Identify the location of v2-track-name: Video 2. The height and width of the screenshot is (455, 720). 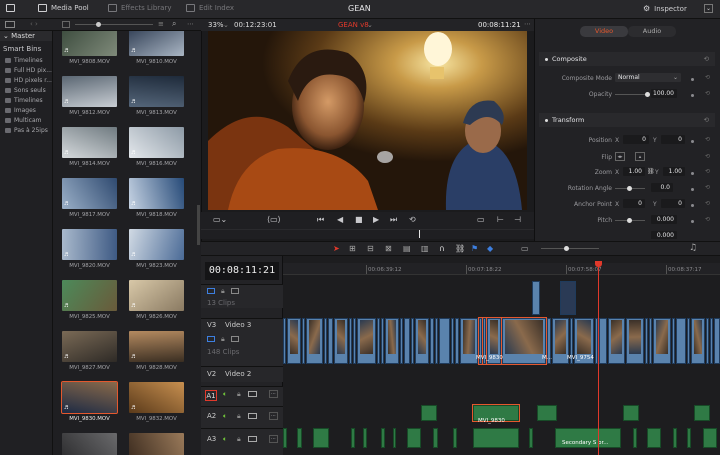
(238, 374).